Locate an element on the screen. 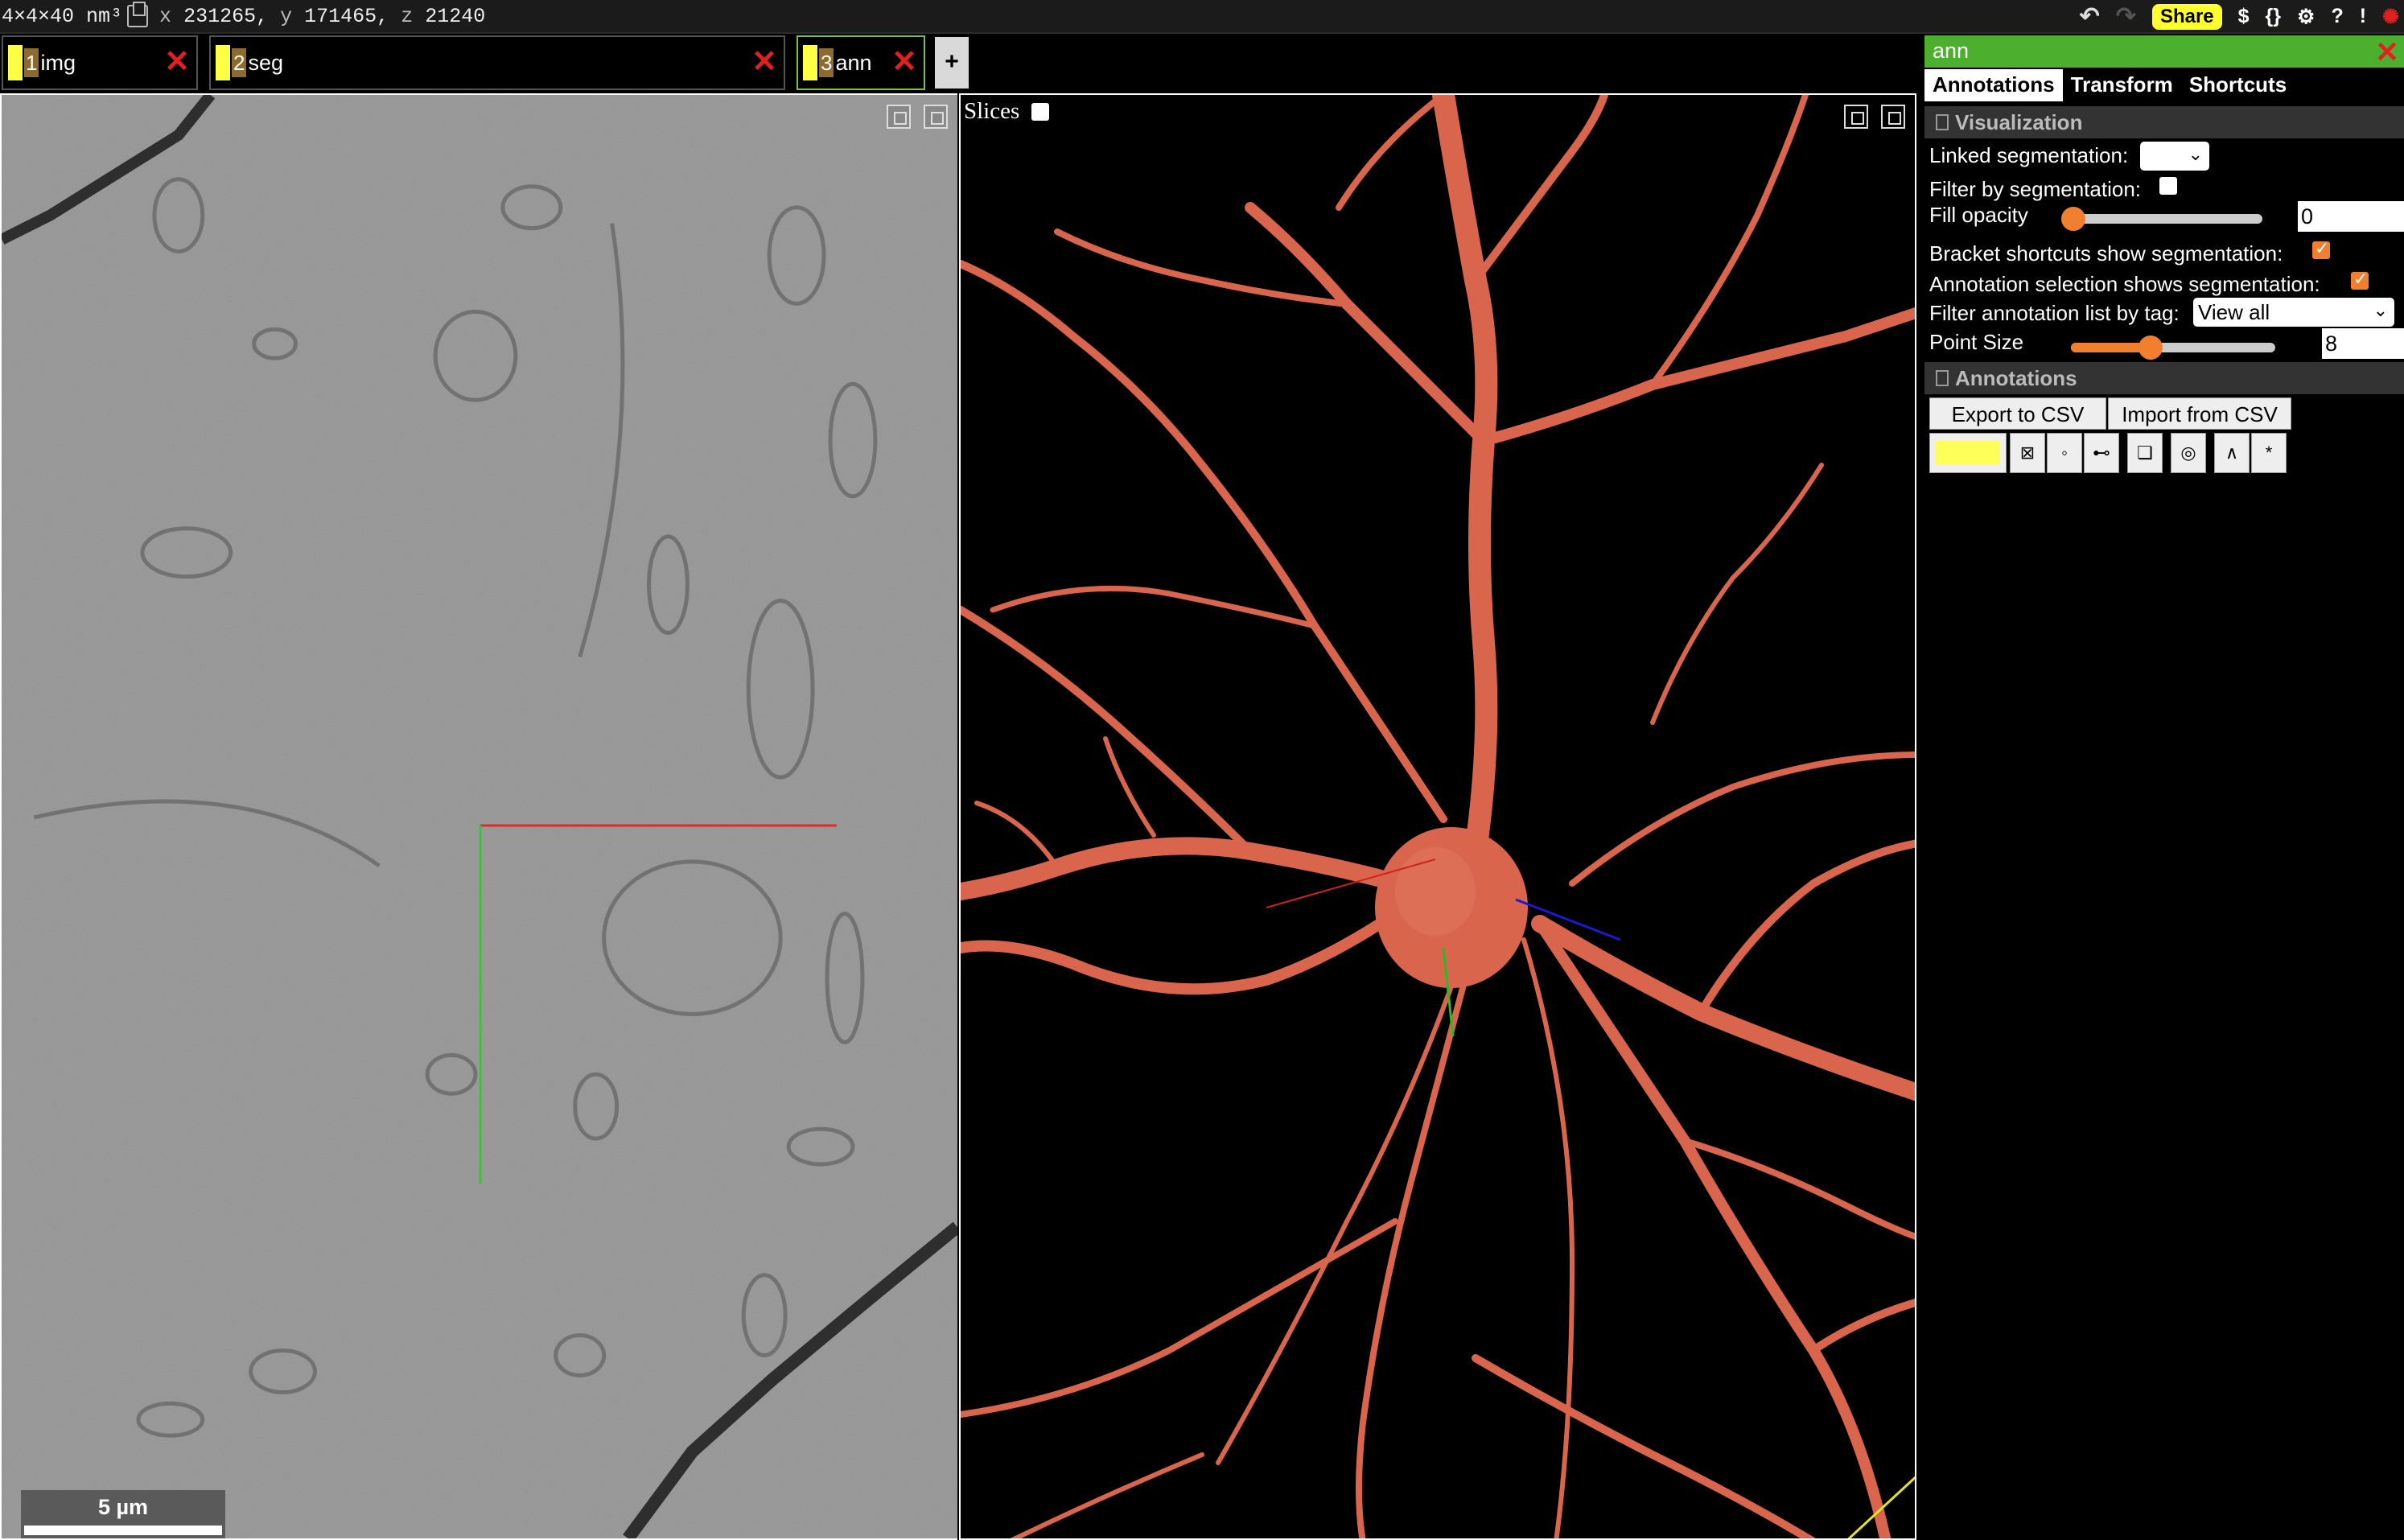 This screenshot has width=2404, height=1540. scale-bar-line is located at coordinates (123, 1531).